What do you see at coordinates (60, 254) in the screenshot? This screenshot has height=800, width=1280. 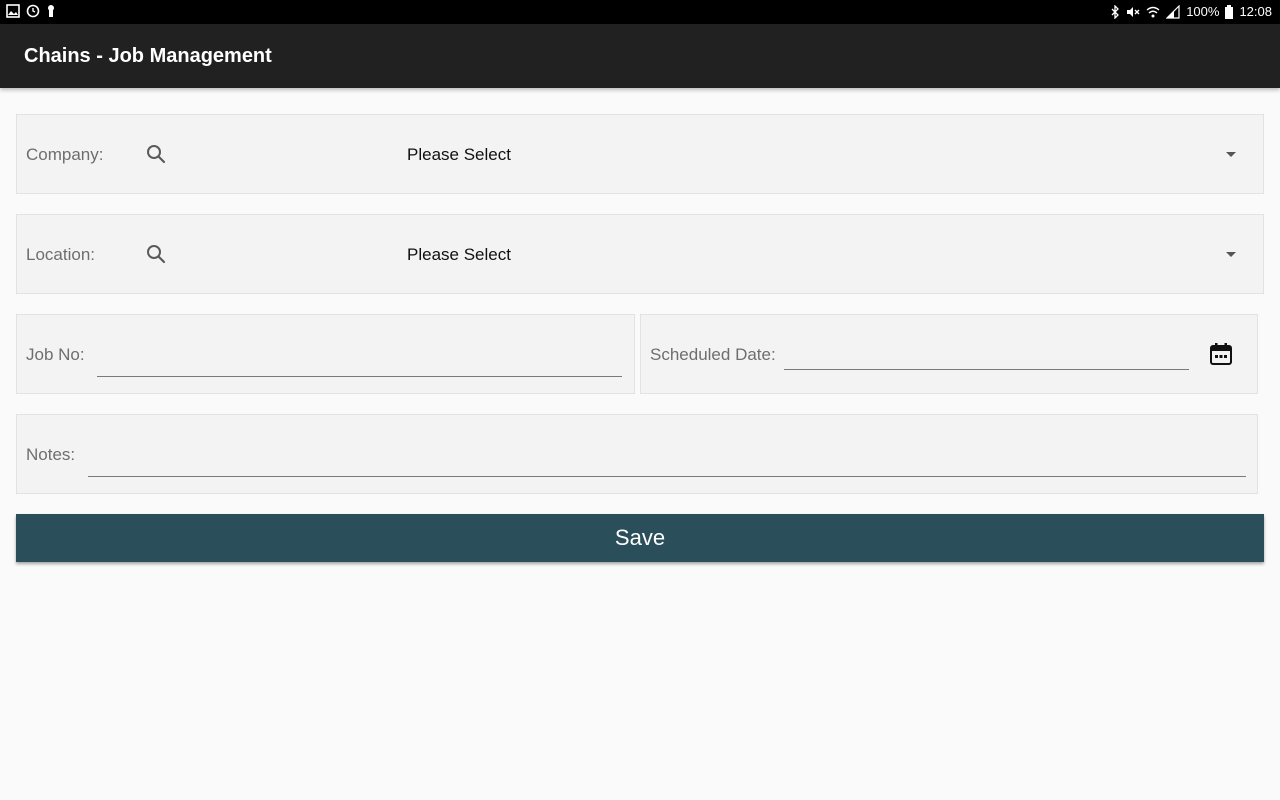 I see `location-label: Location:` at bounding box center [60, 254].